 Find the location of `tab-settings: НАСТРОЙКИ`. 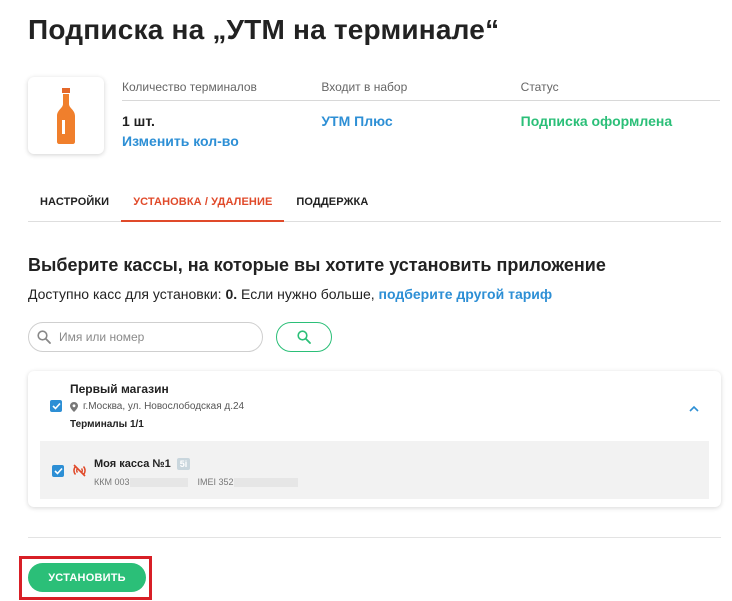

tab-settings: НАСТРОЙКИ is located at coordinates (74, 204).